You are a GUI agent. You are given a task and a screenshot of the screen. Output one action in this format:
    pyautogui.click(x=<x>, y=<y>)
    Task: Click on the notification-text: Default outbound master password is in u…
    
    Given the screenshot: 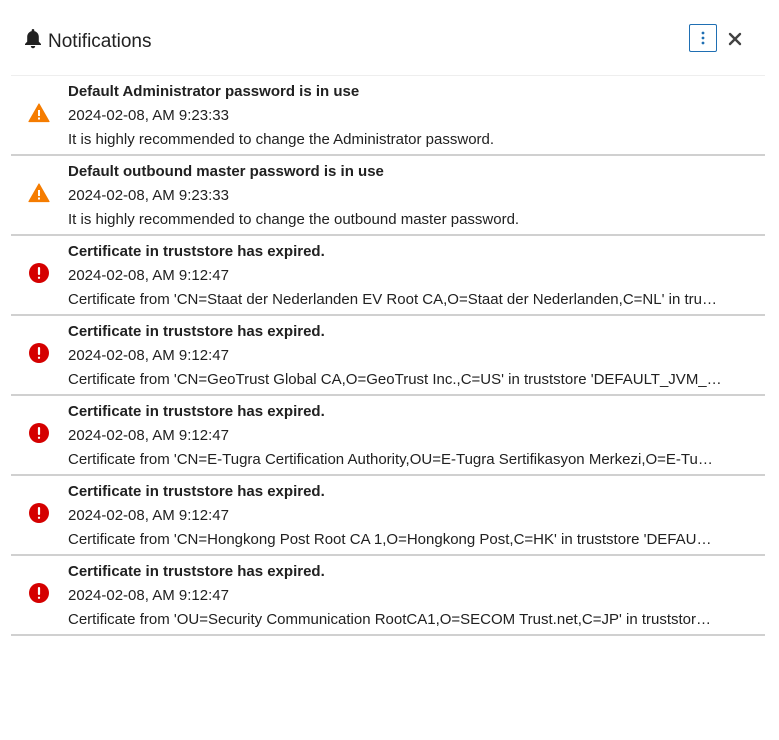 What is the action you would take?
    pyautogui.click(x=404, y=196)
    